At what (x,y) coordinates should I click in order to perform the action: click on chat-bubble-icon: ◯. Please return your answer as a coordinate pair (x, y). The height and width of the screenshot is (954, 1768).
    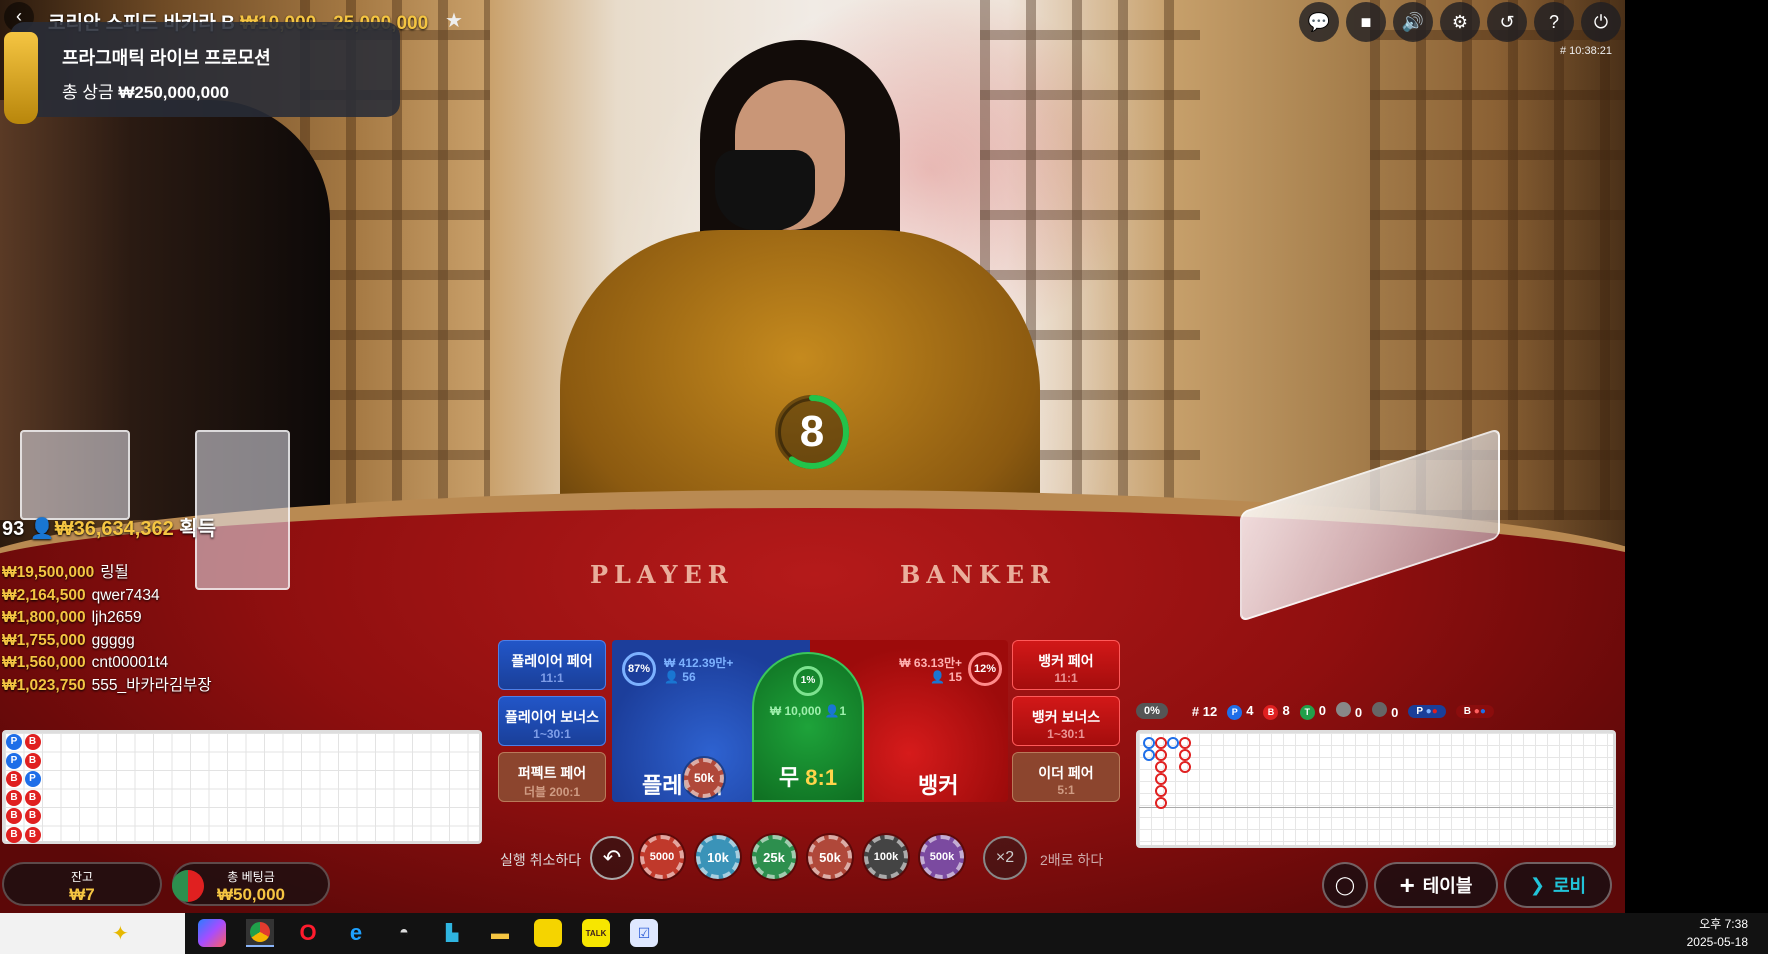
    Looking at the image, I should click on (1345, 885).